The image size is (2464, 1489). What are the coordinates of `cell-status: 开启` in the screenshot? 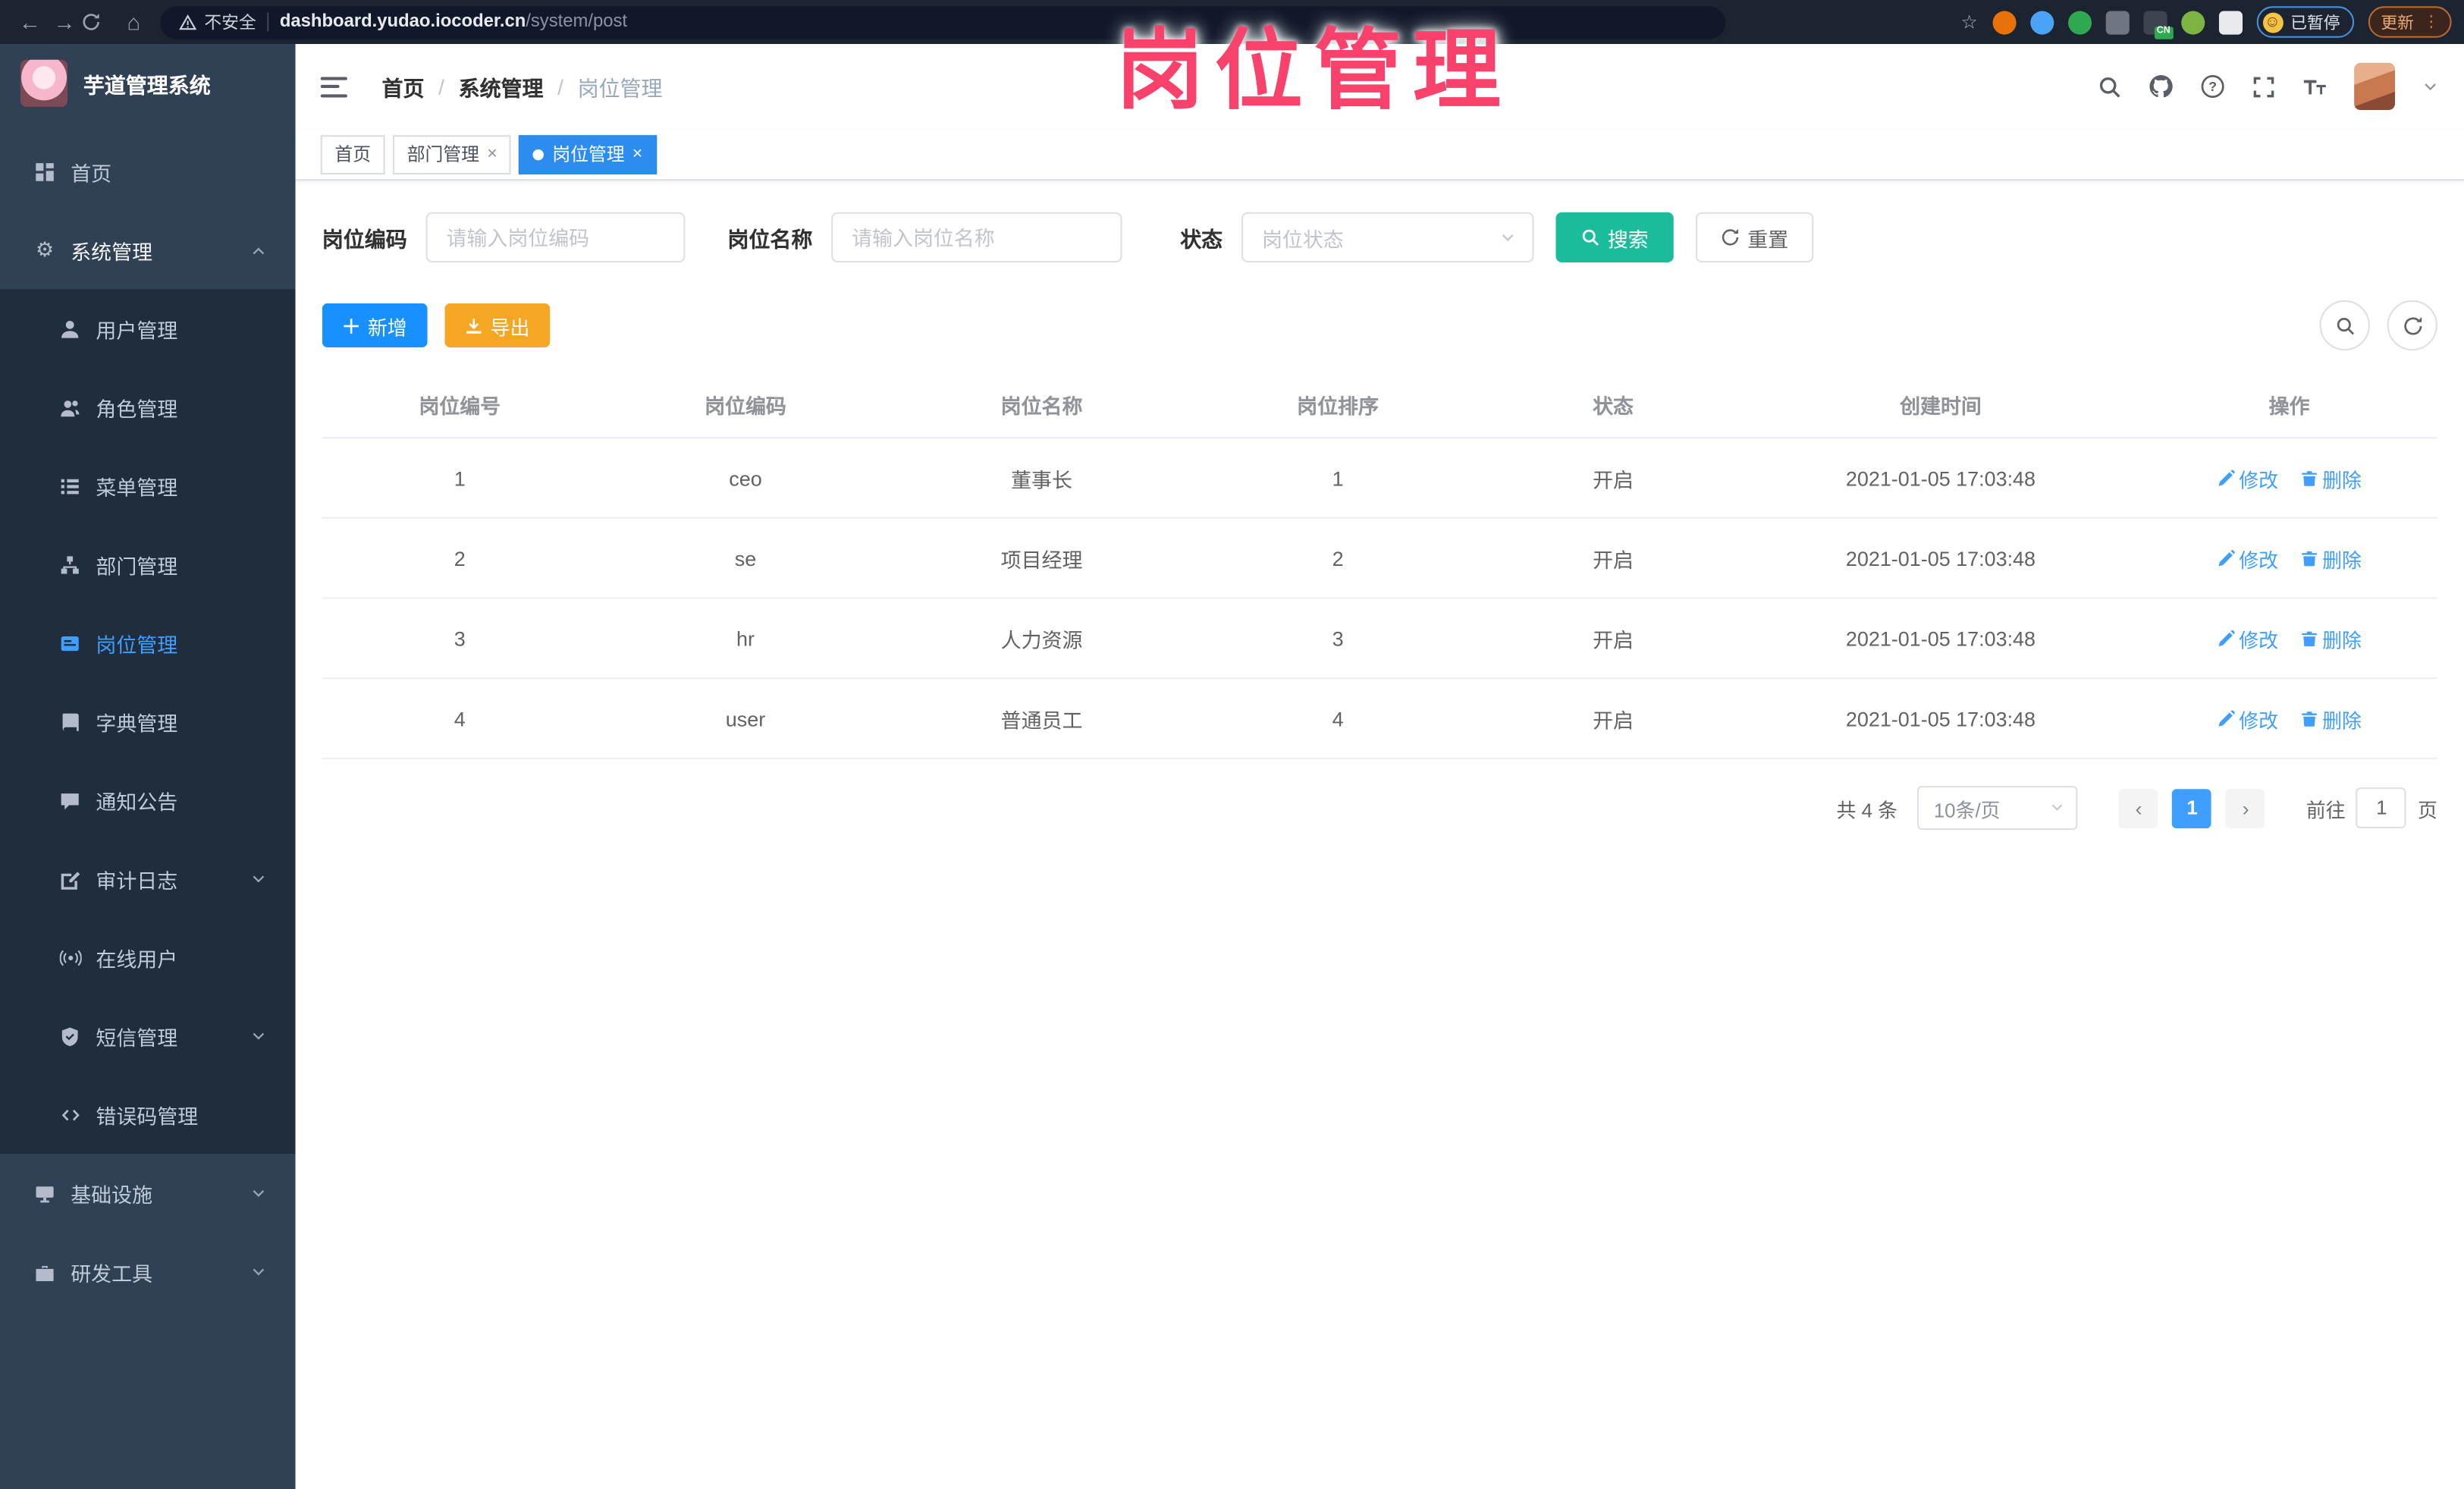 It's located at (1613, 639).